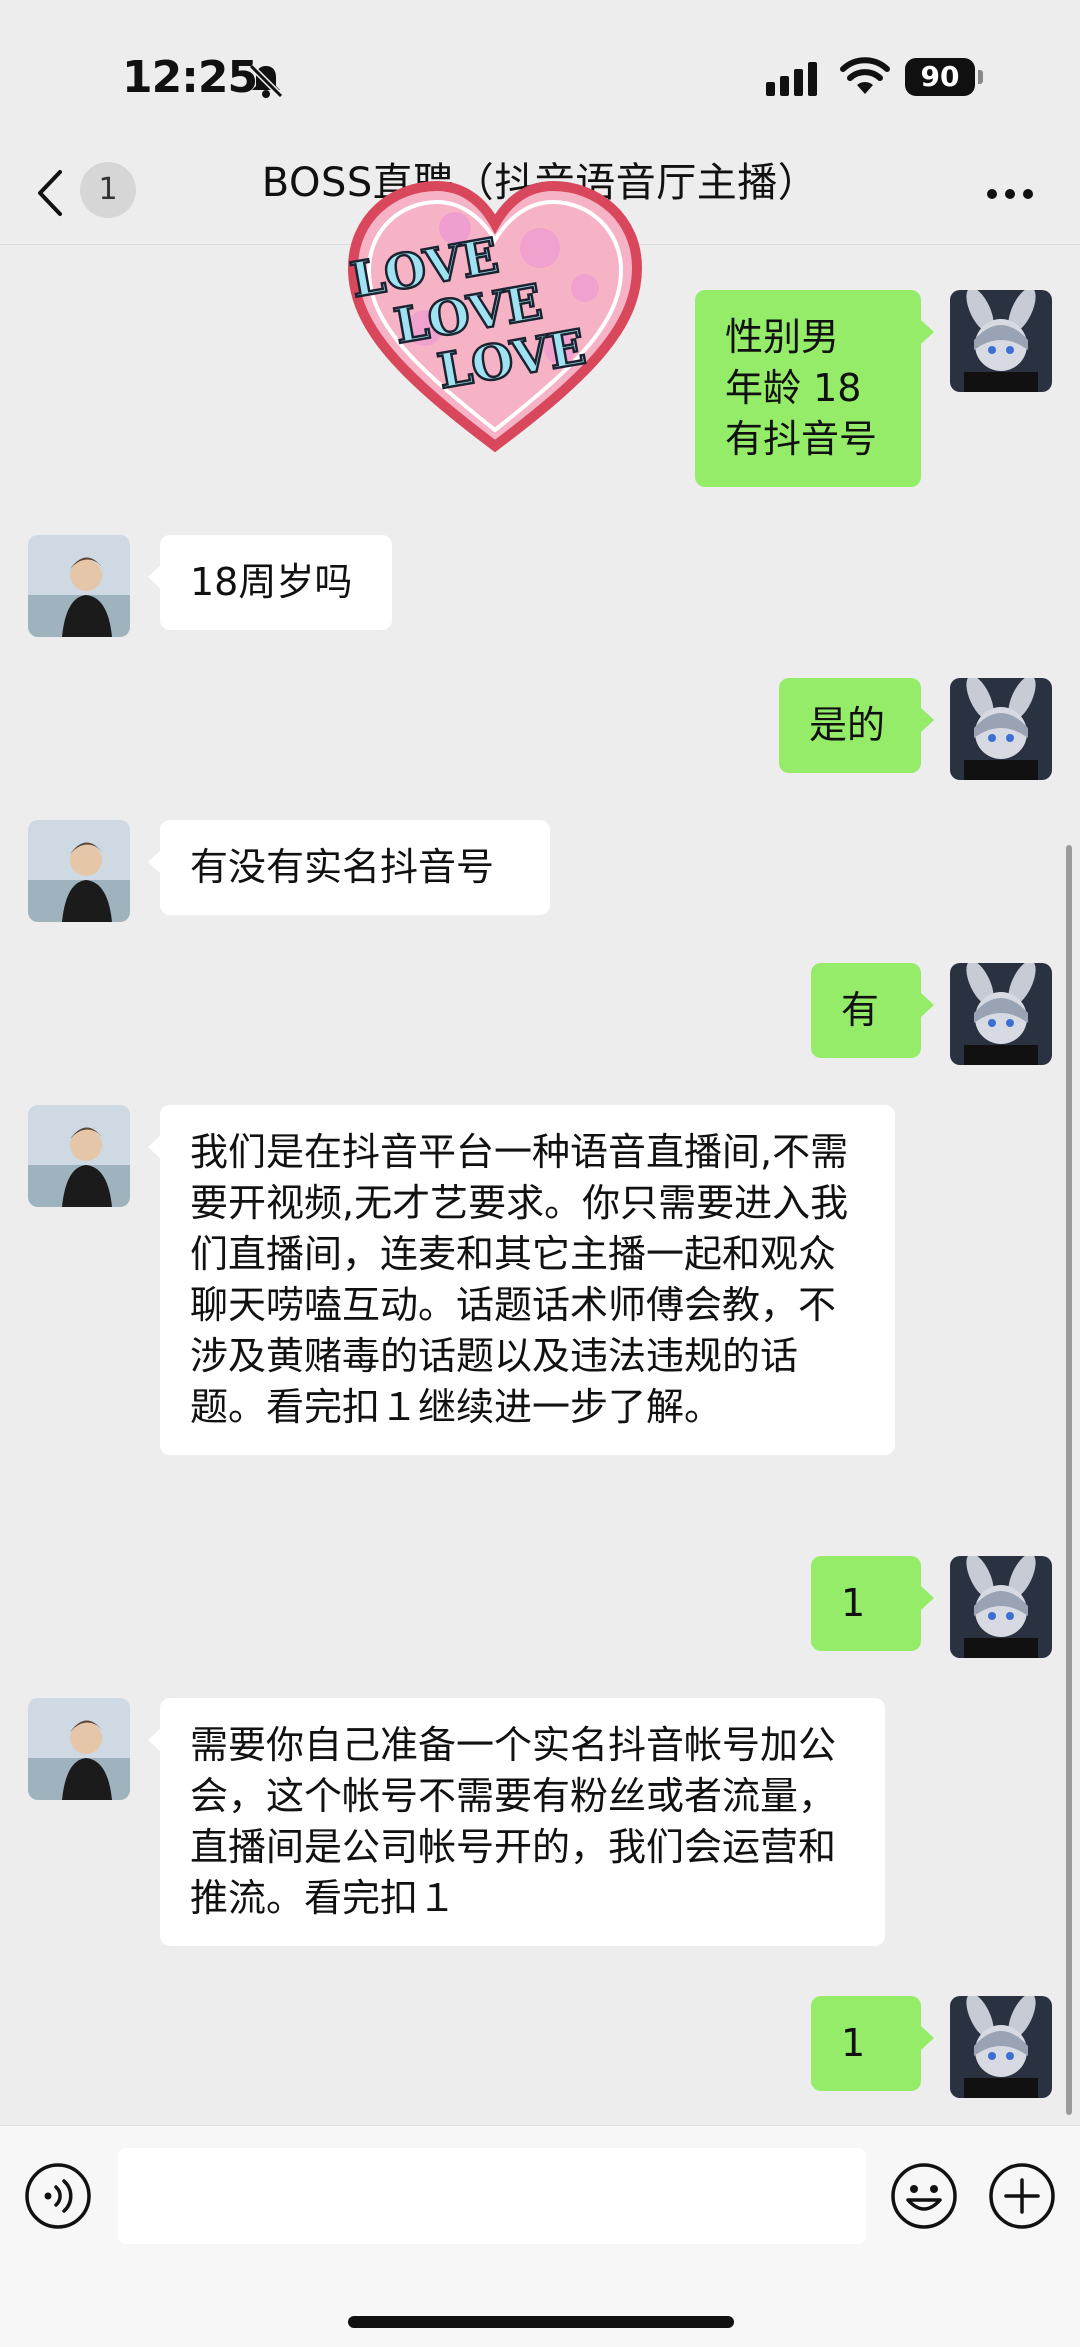 The height and width of the screenshot is (2347, 1080). I want to click on received-message-bubble: 18周岁吗, so click(276, 582).